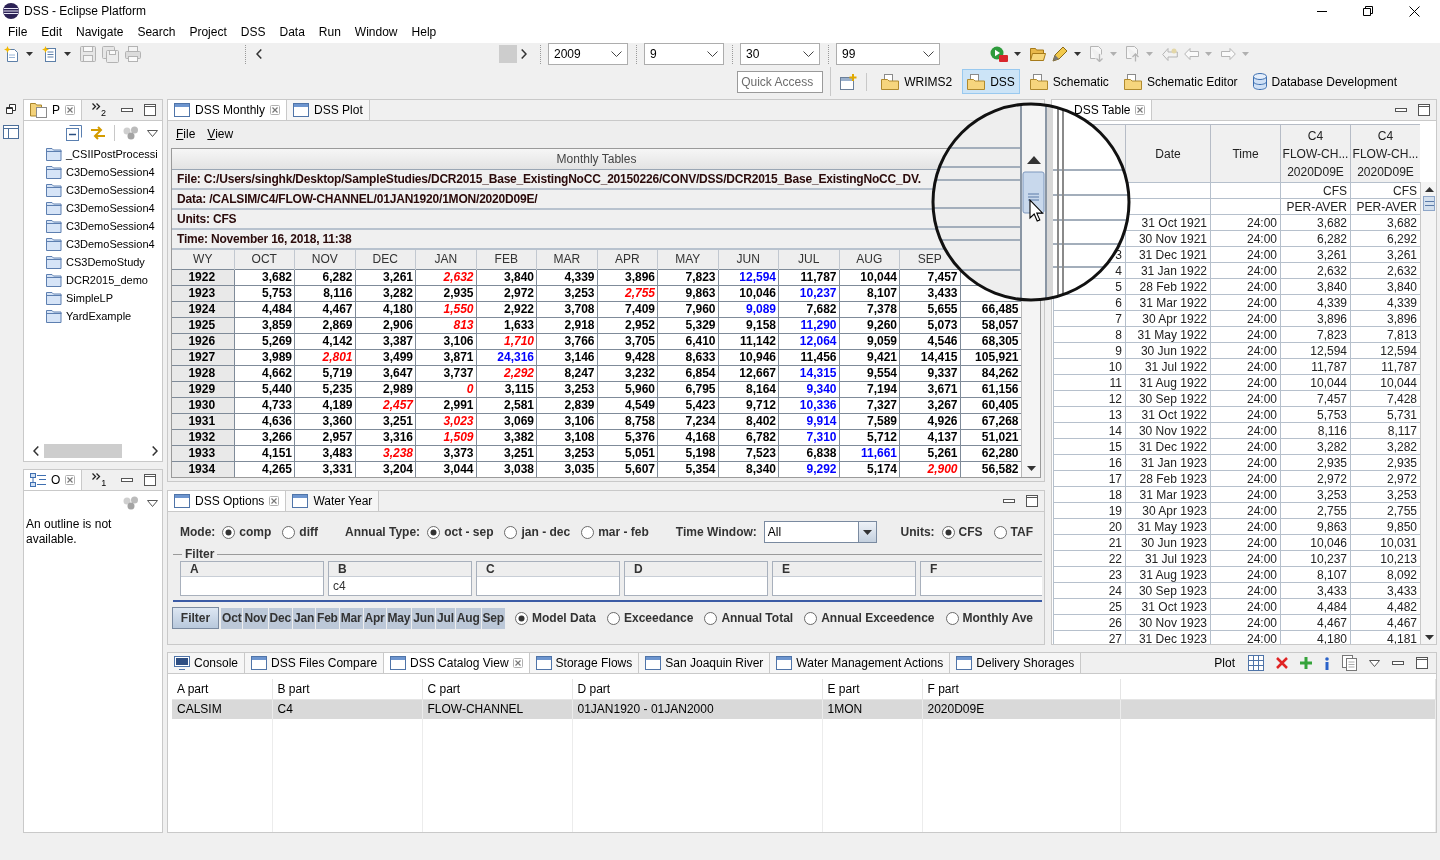  What do you see at coordinates (228, 110) in the screenshot?
I see `tab: DSS Monthly` at bounding box center [228, 110].